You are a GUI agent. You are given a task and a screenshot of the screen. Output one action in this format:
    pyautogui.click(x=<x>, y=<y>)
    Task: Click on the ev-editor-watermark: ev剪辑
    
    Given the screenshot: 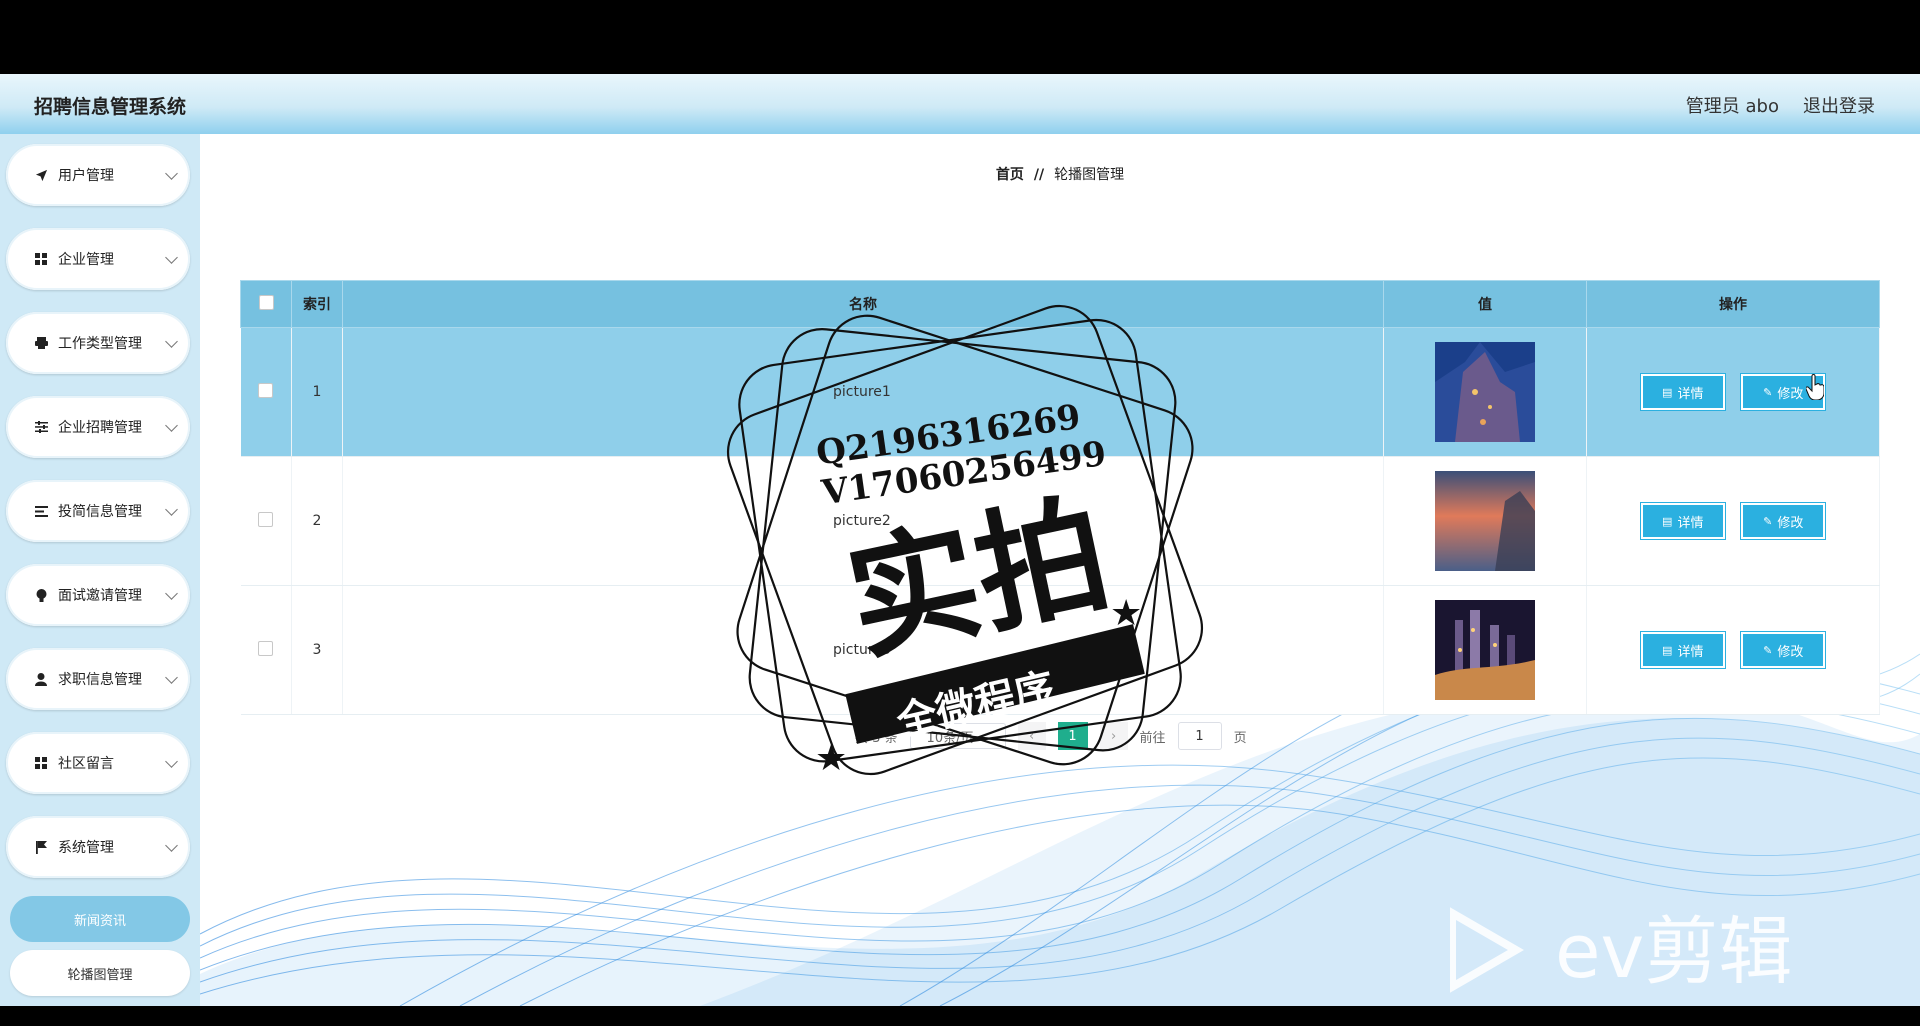 What is the action you would take?
    pyautogui.click(x=1639, y=952)
    